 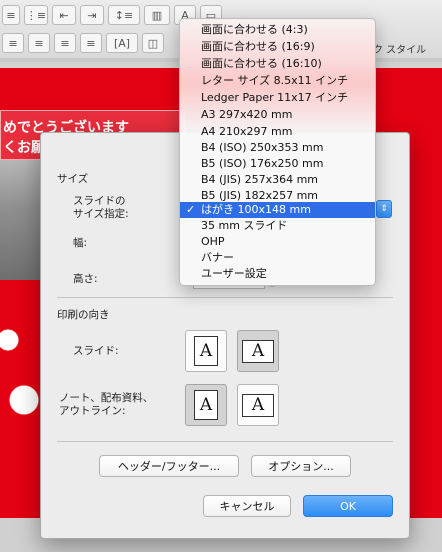 What do you see at coordinates (254, 29) in the screenshot?
I see `menu-item-label: 画面に合わせる (4:3)` at bounding box center [254, 29].